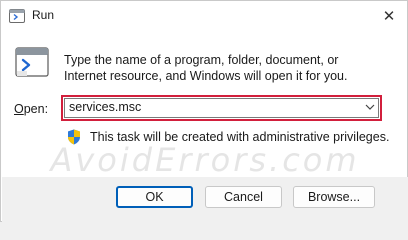 This screenshot has width=408, height=240. I want to click on cancel-button: Cancel, so click(243, 197).